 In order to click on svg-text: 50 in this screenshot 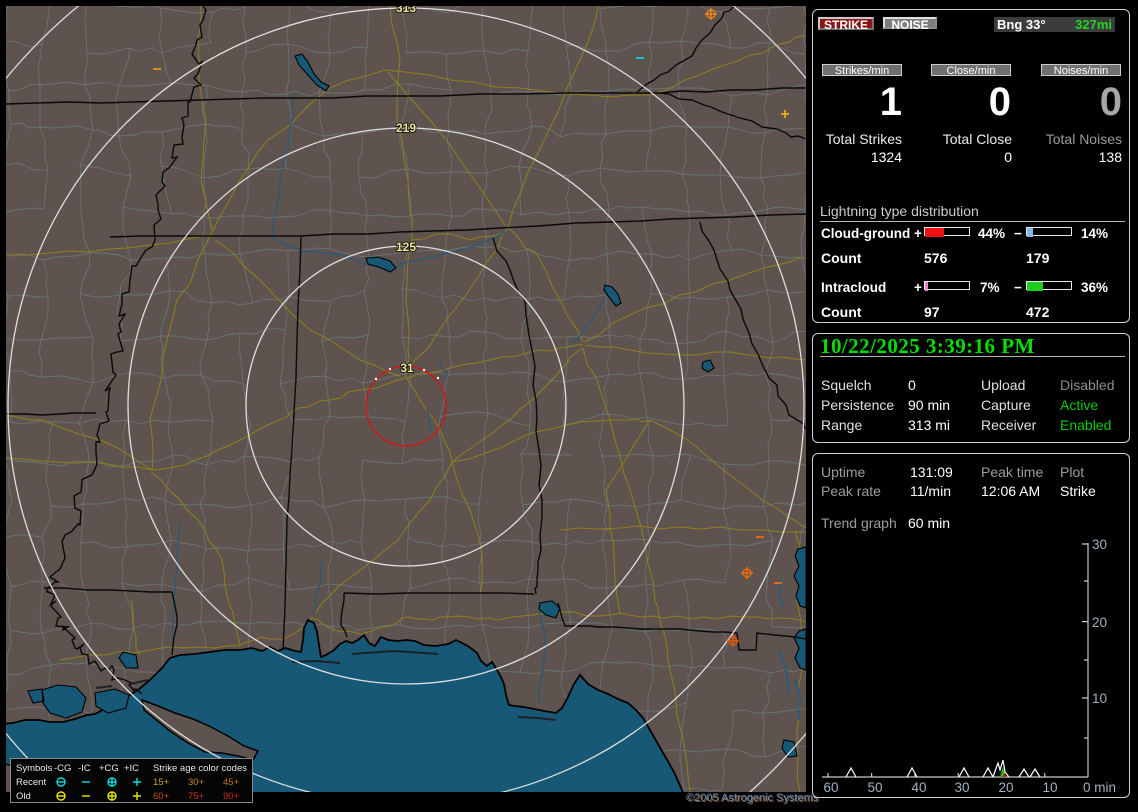, I will do `click(874, 787)`.